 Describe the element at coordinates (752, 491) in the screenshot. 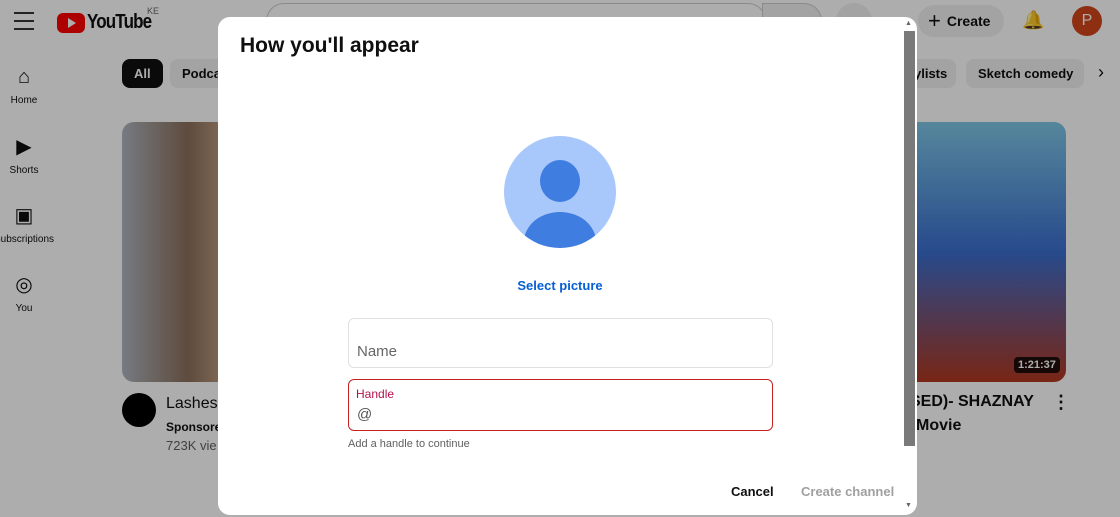

I see `cancel-button: Cancel` at that location.